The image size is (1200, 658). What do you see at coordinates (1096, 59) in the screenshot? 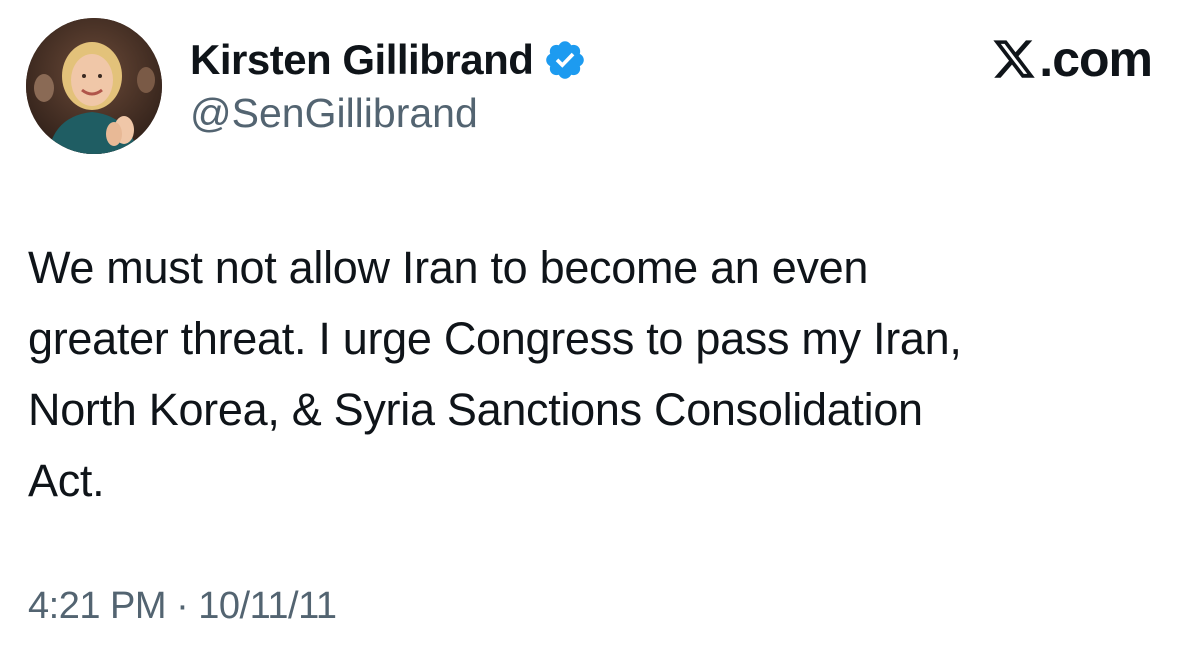
I see `brand-domain-text: .com` at bounding box center [1096, 59].